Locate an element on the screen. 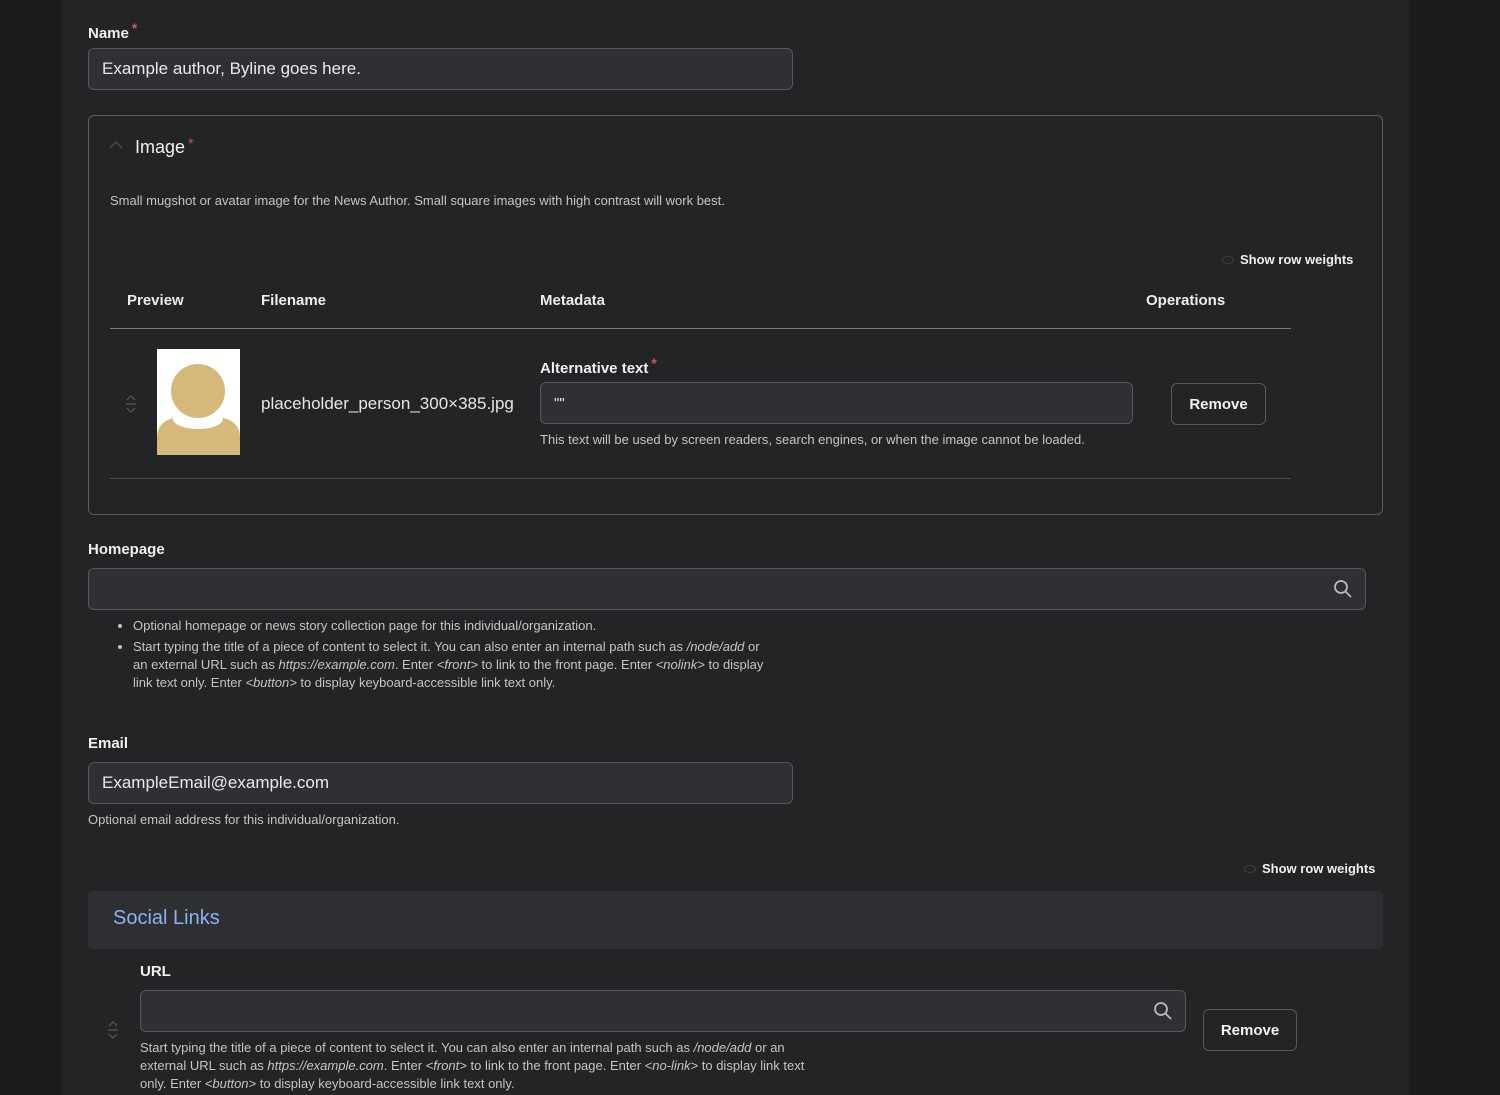 This screenshot has width=1500, height=1095. image-section-title: Image * is located at coordinates (164, 146).